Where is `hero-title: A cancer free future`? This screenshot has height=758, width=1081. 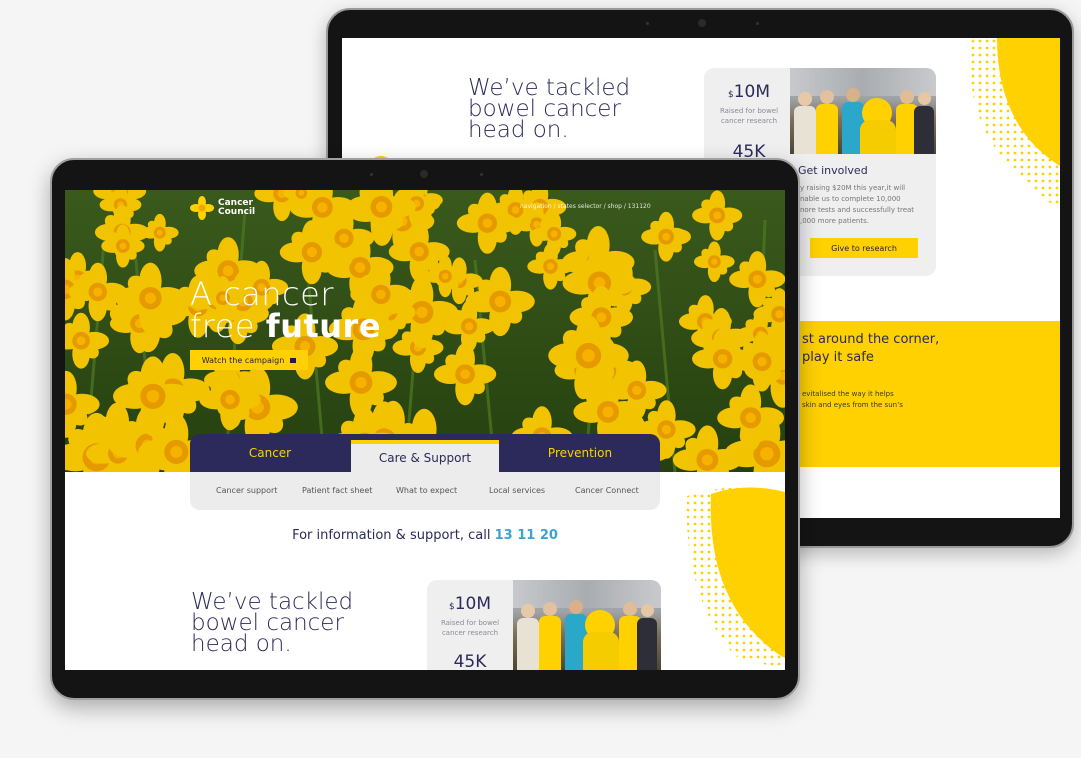 hero-title: A cancer free future is located at coordinates (285, 310).